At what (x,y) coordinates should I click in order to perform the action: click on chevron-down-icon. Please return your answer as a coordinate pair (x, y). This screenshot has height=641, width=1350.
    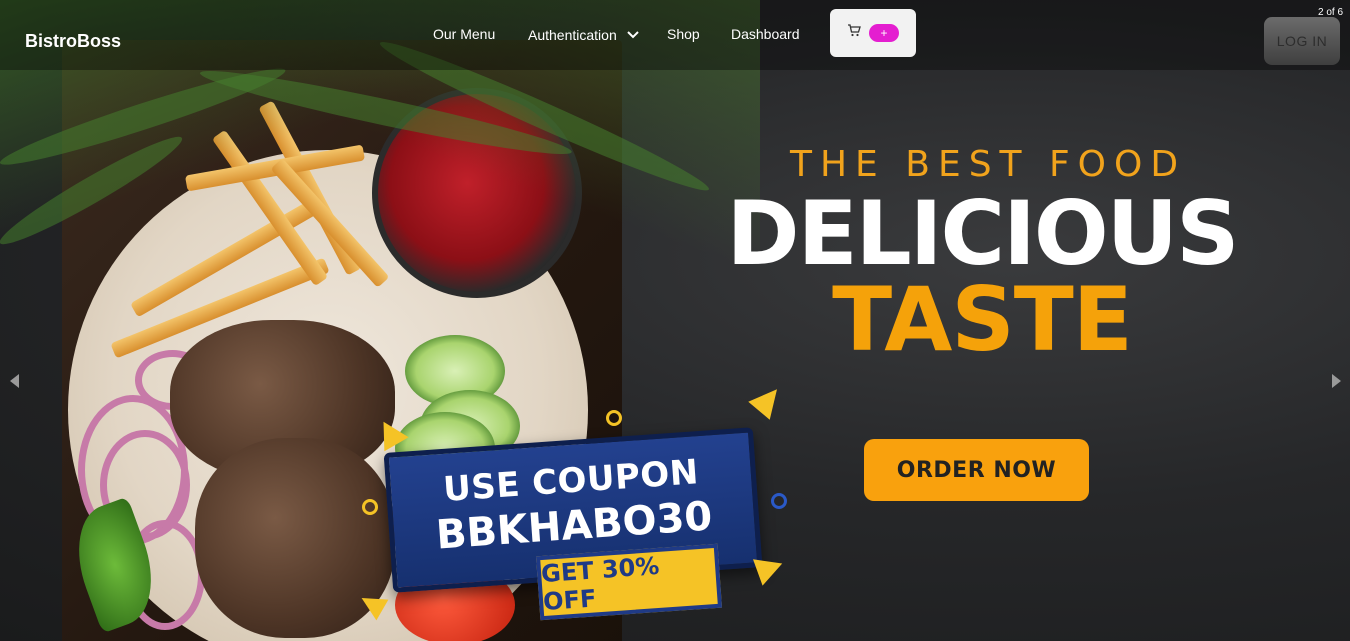
    Looking at the image, I should click on (632, 34).